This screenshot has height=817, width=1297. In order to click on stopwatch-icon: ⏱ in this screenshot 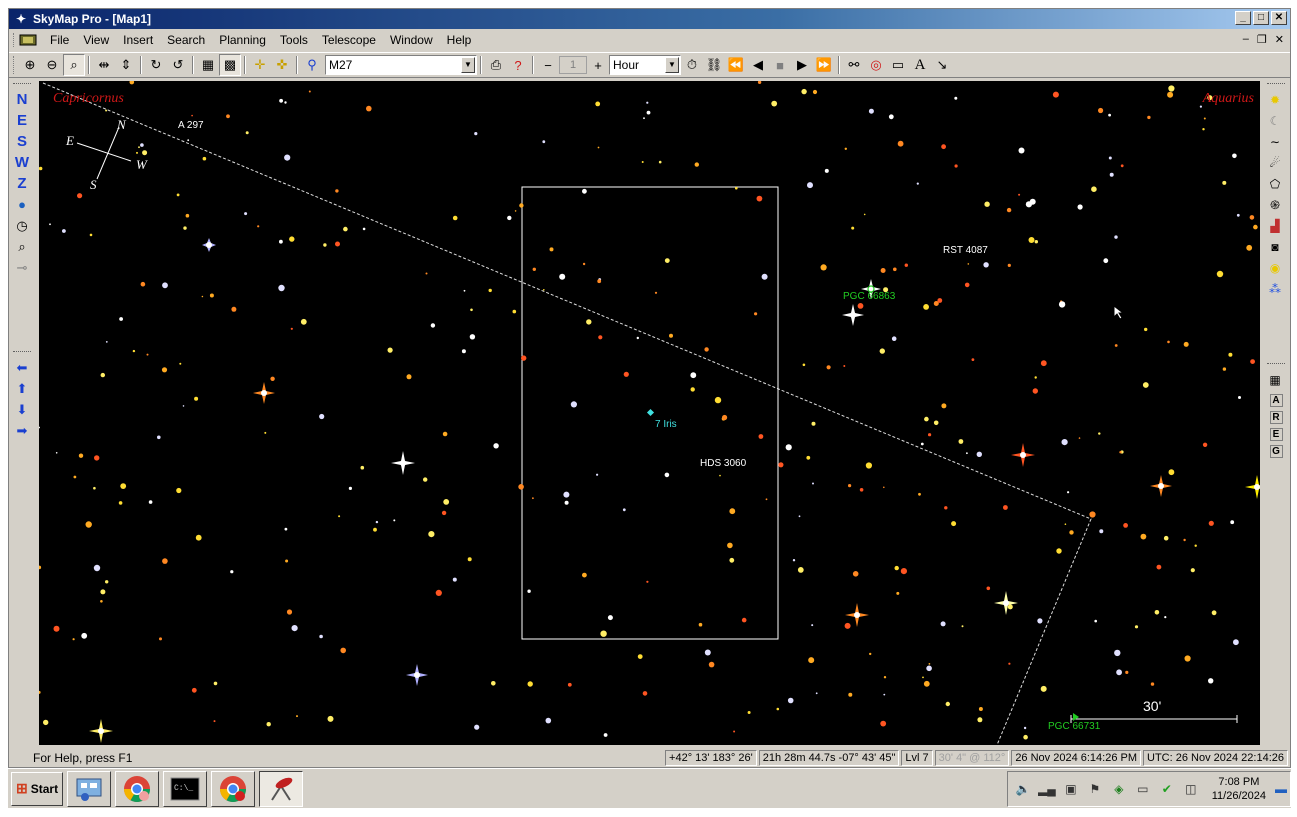, I will do `click(692, 65)`.